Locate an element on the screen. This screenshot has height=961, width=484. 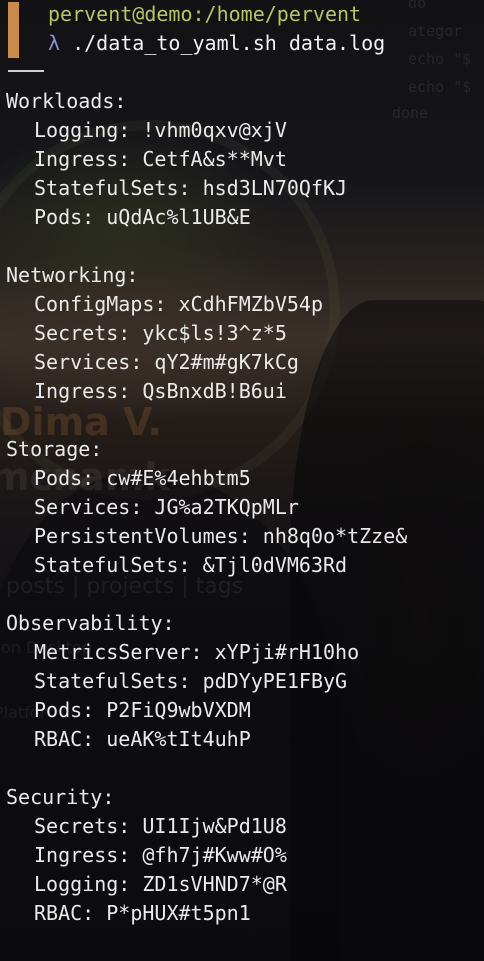
prompt-user-host: pervent@demo is located at coordinates (120, 14).